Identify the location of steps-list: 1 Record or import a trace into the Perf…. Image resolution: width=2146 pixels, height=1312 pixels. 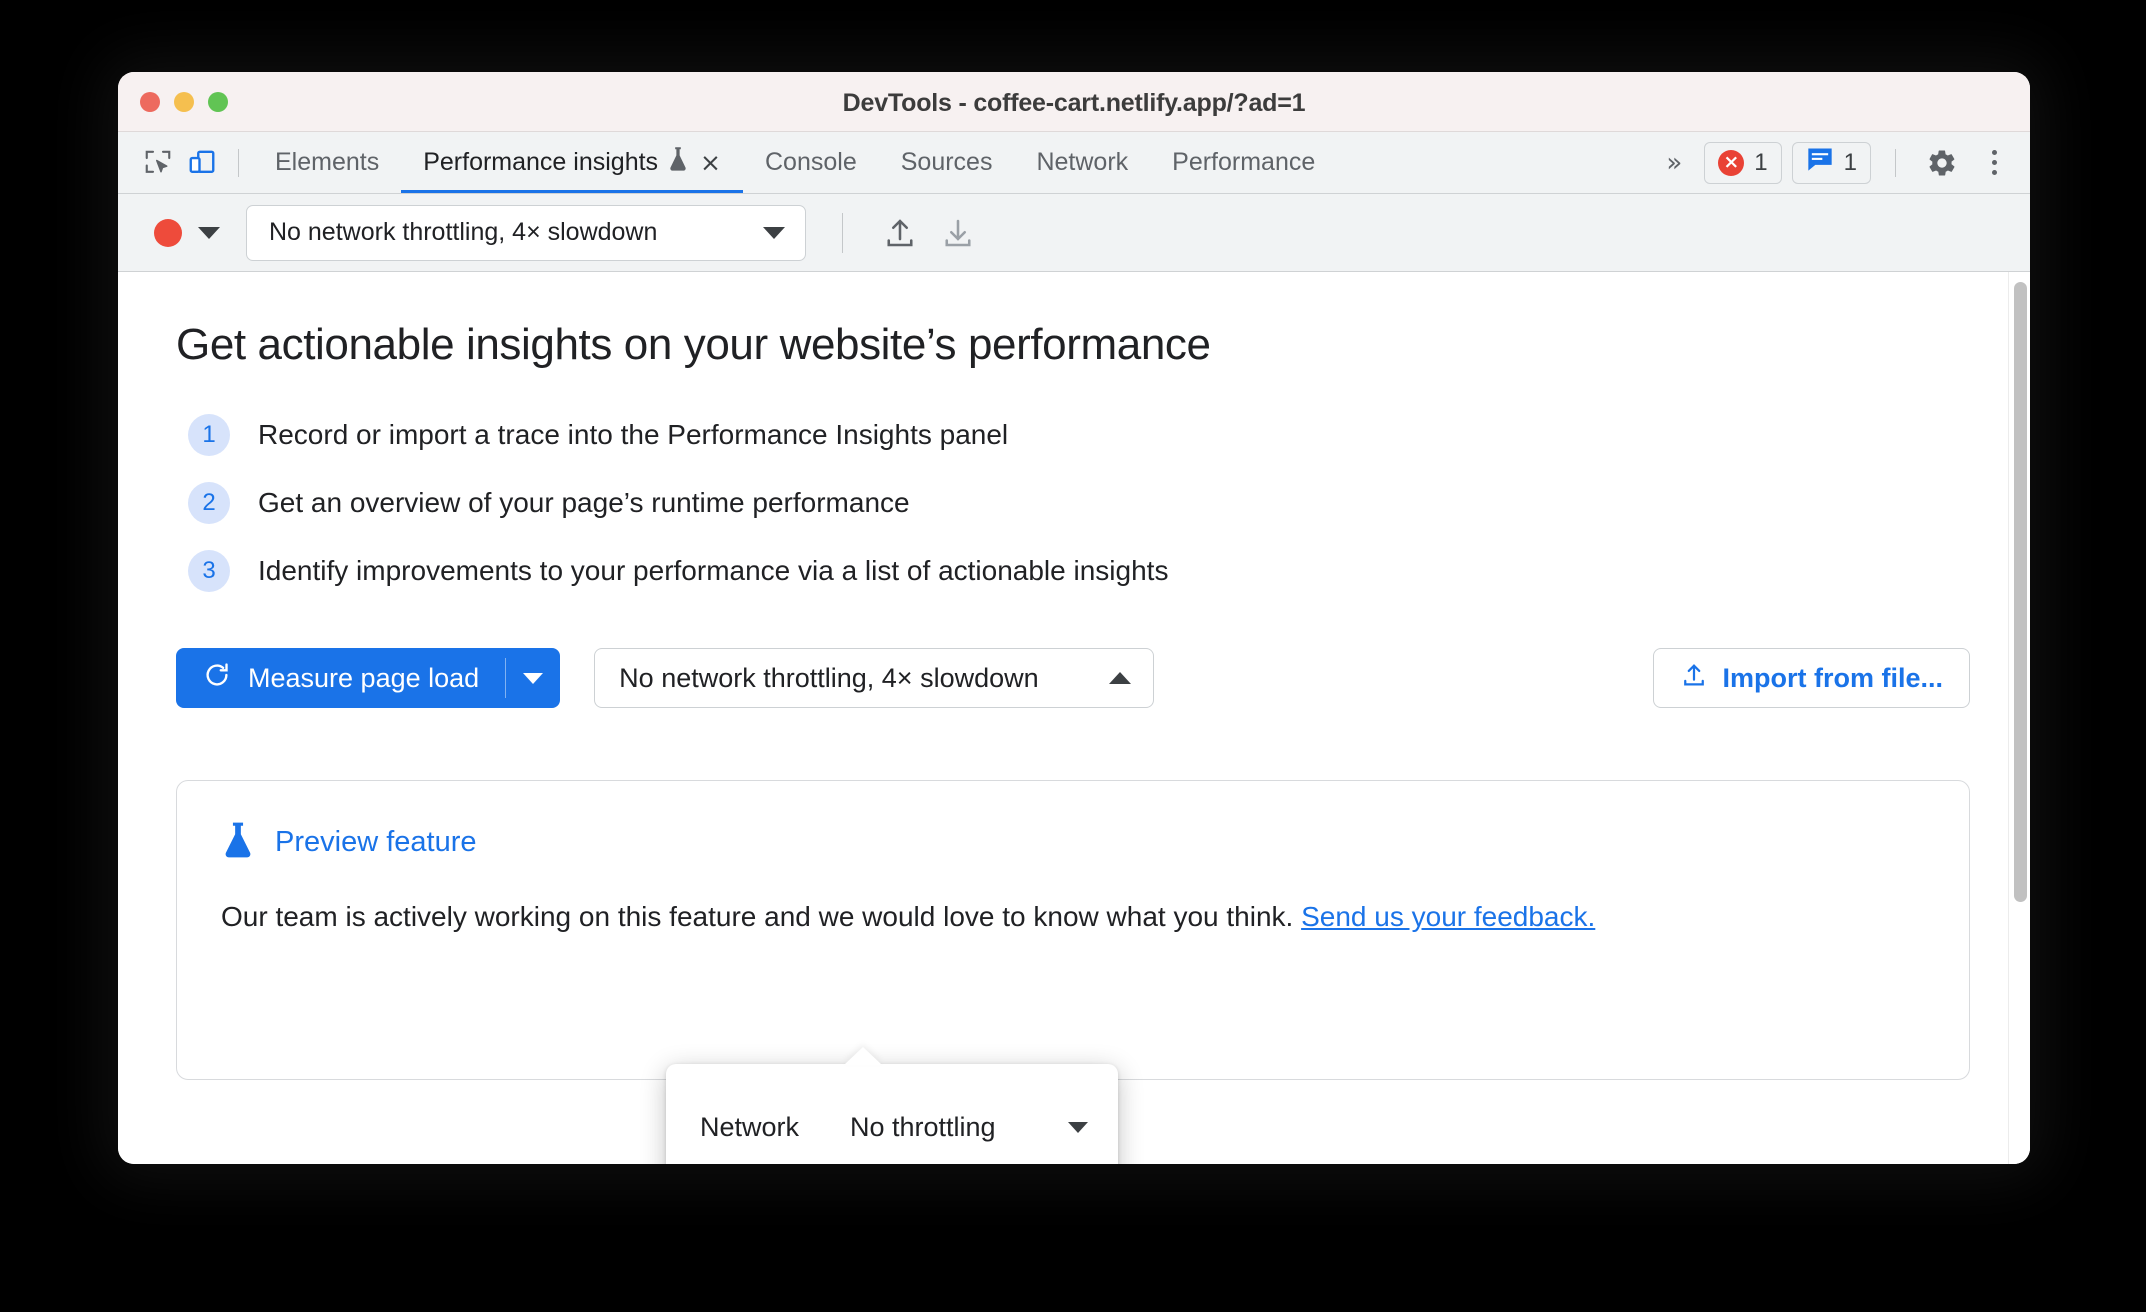
(1079, 503).